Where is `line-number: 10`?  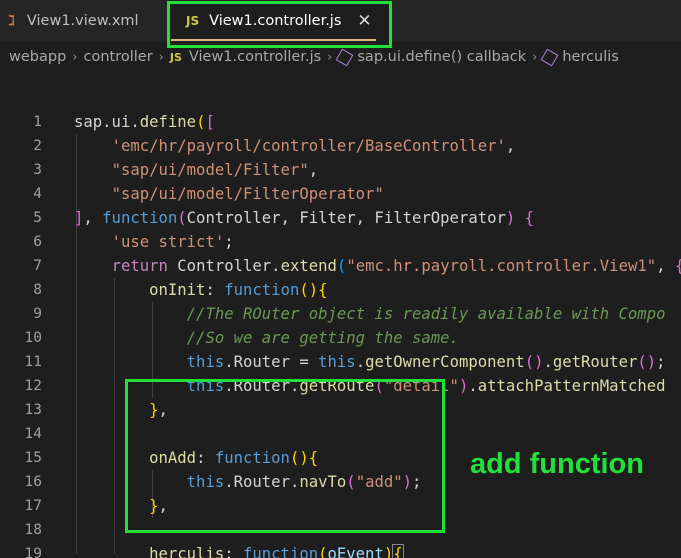
line-number: 10 is located at coordinates (33, 338).